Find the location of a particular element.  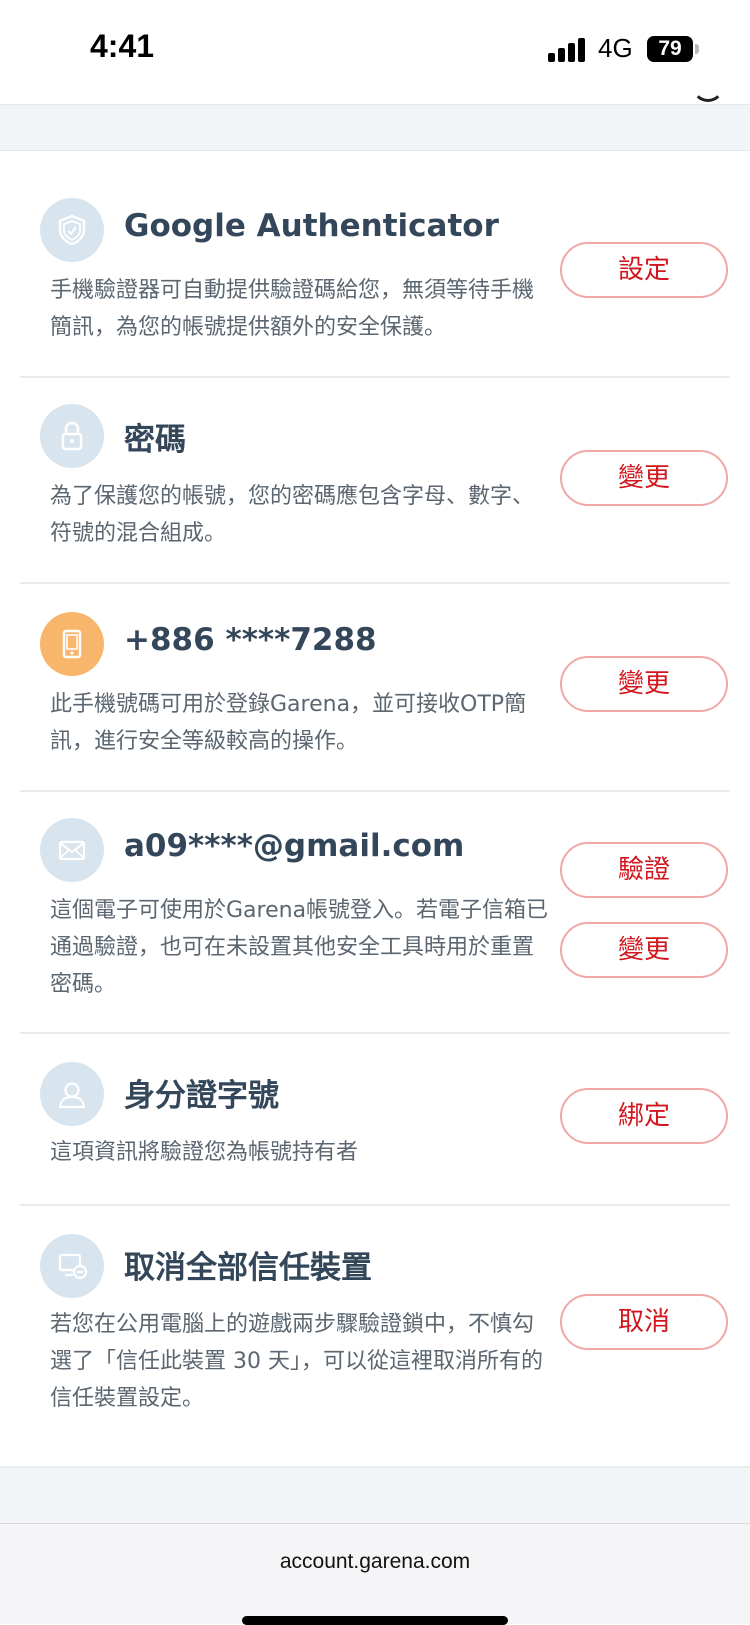

item-title: 取消全部信任裝置 is located at coordinates (248, 1268).